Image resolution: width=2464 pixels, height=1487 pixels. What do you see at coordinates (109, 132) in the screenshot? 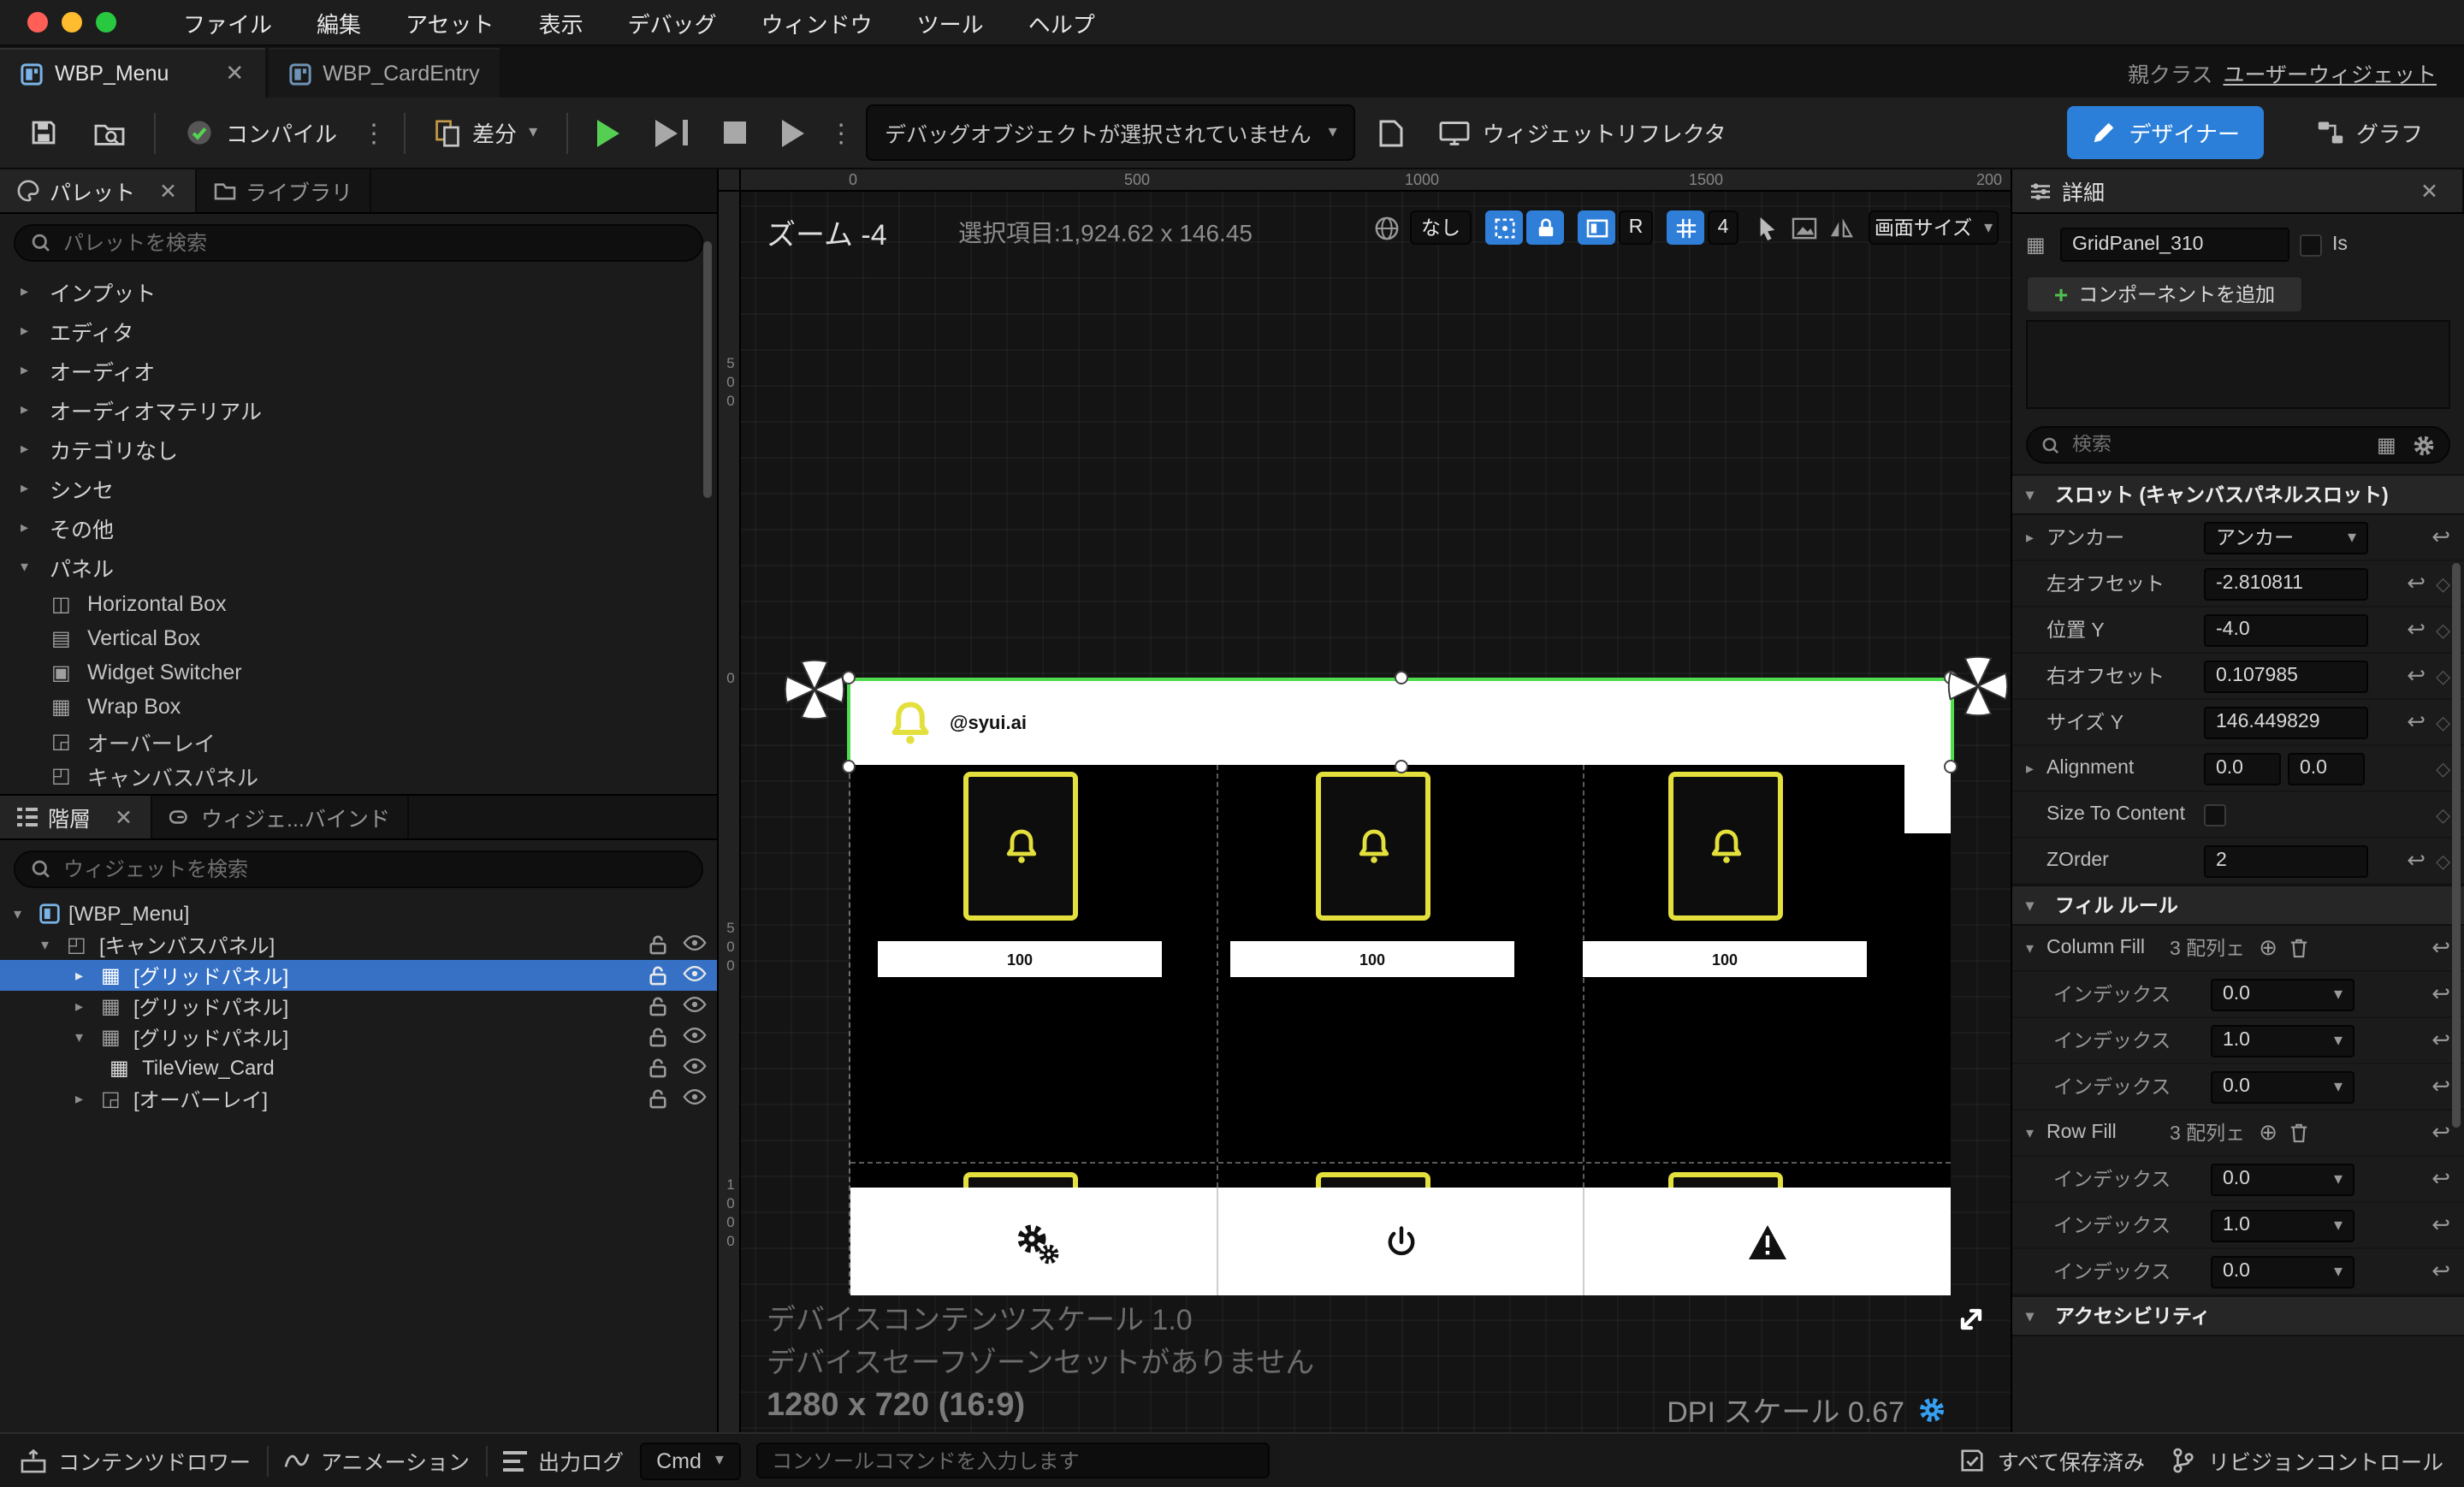
I see `browse-asset-button` at bounding box center [109, 132].